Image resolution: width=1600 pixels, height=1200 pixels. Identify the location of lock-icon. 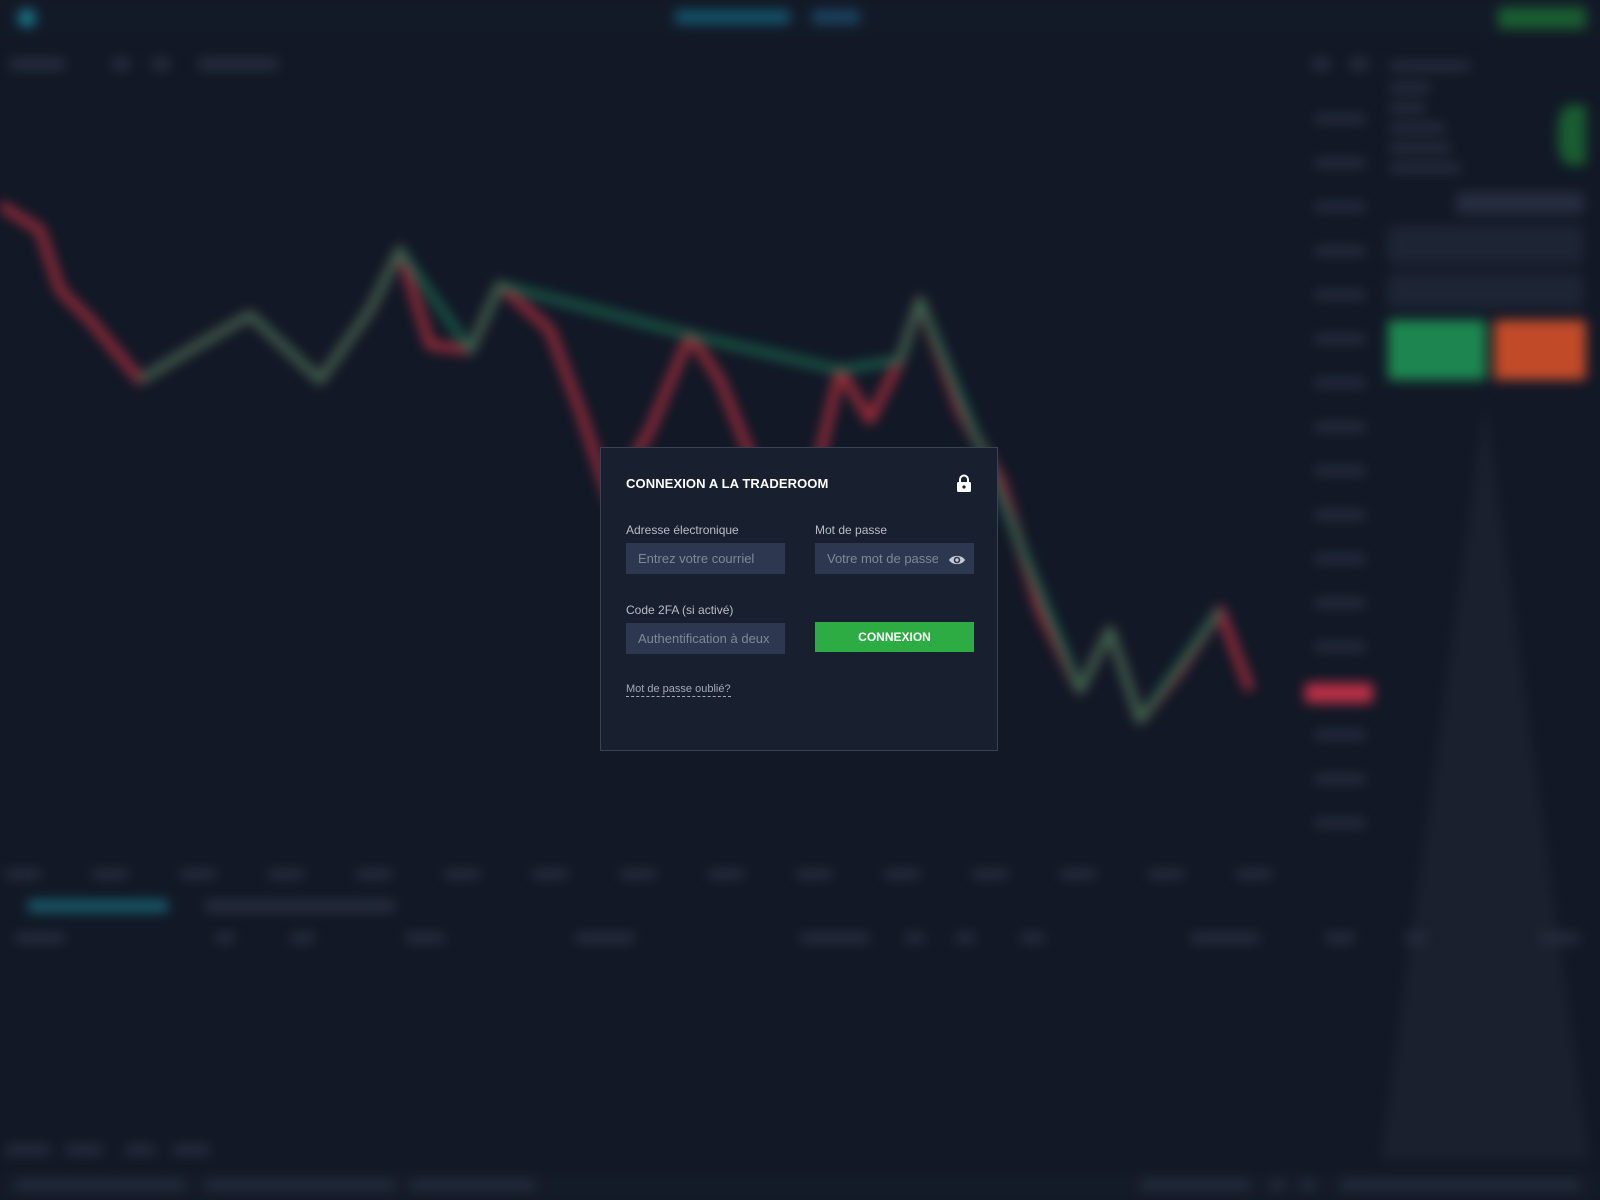
(964, 483).